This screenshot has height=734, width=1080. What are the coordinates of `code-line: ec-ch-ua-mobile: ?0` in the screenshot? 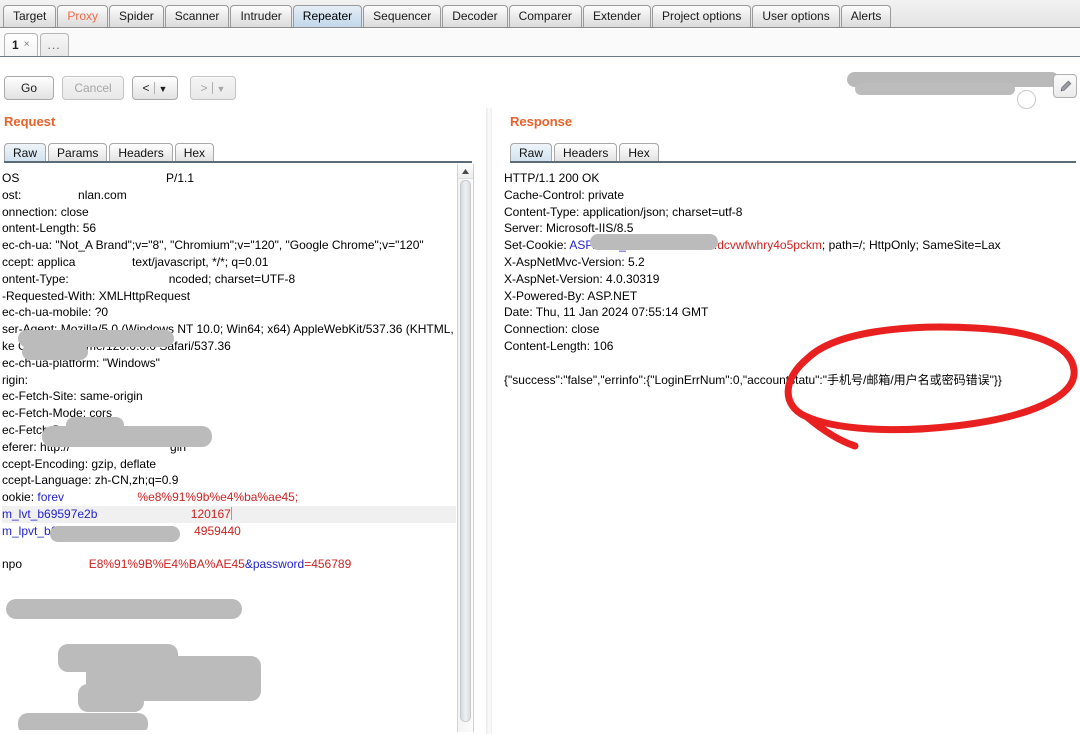 It's located at (229, 312).